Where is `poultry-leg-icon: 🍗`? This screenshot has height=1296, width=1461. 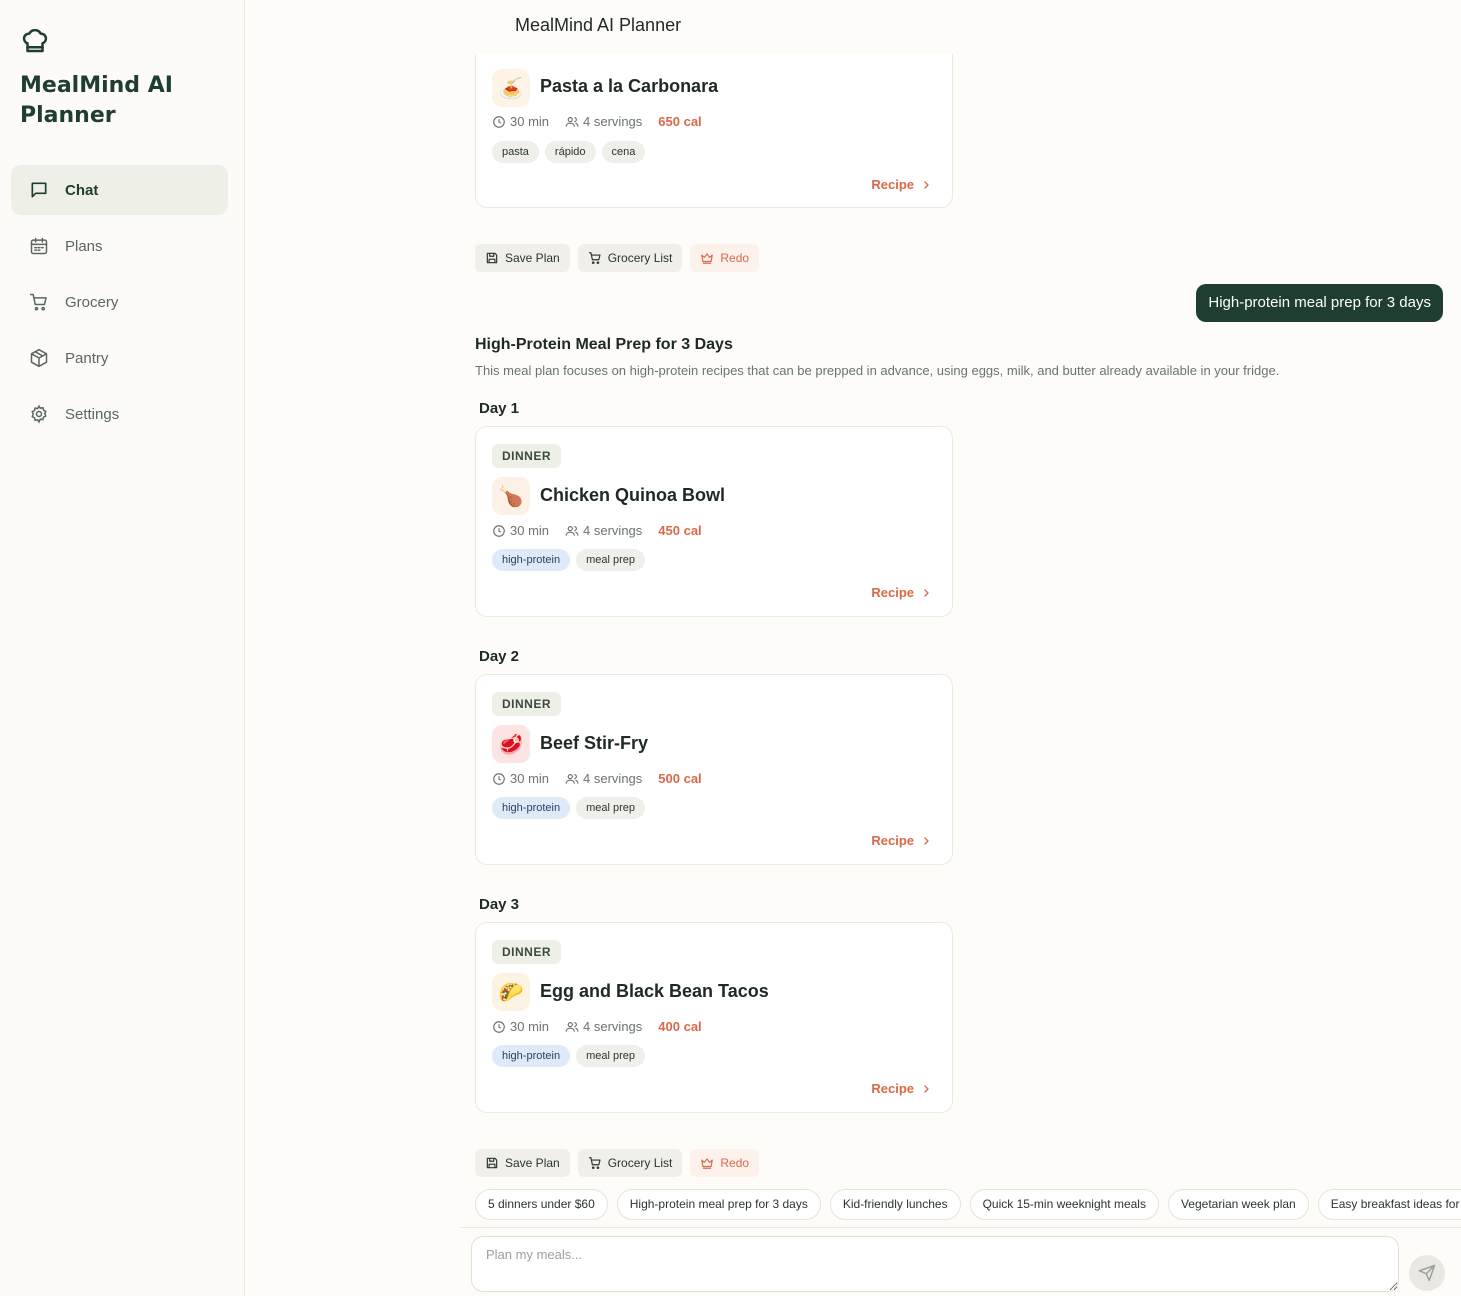
poultry-leg-icon: 🍗 is located at coordinates (511, 496).